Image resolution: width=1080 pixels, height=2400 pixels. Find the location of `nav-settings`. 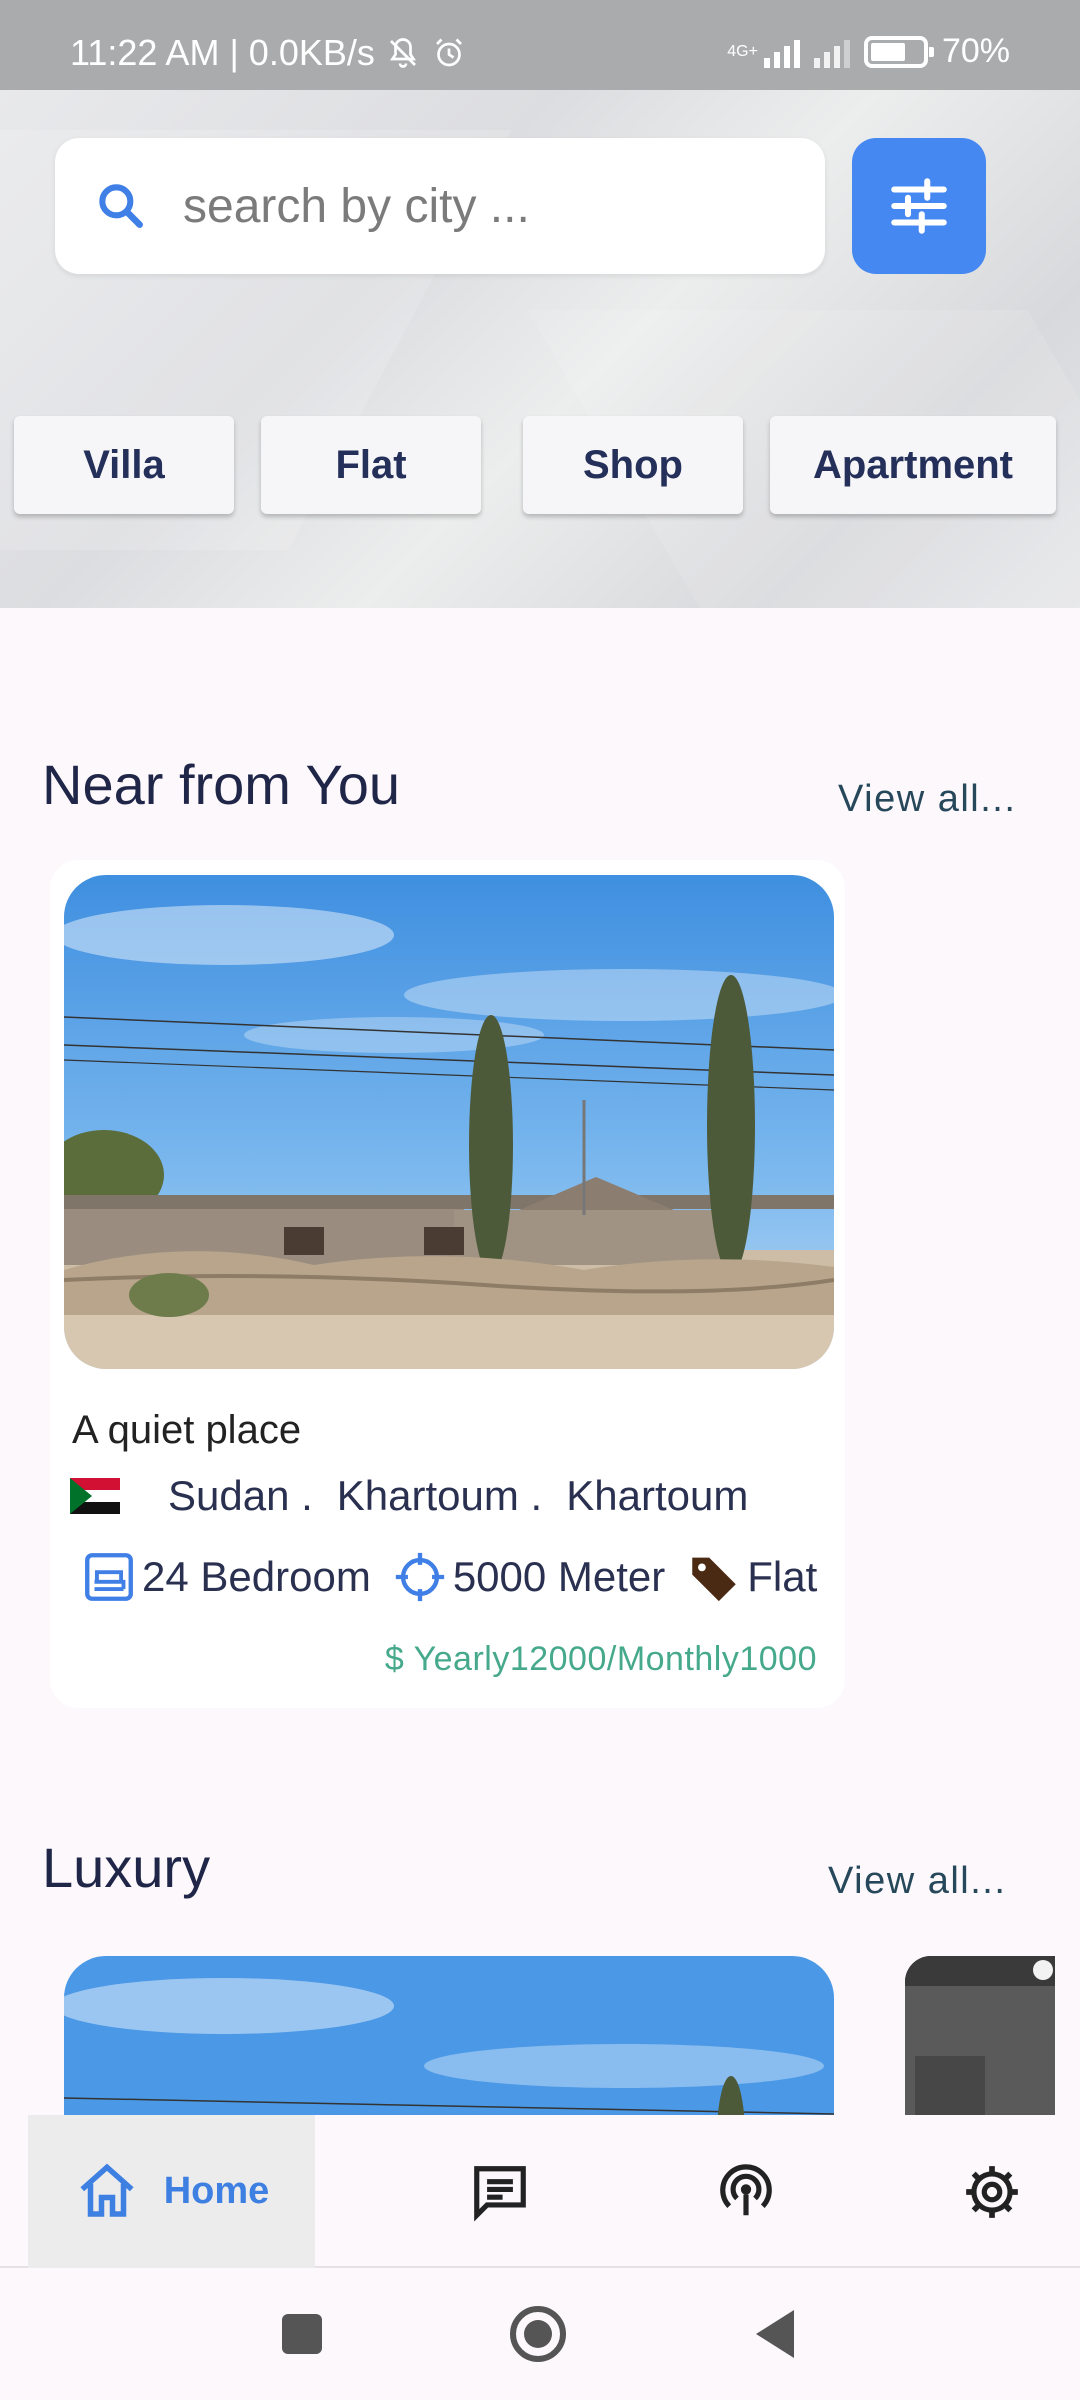

nav-settings is located at coordinates (992, 2191).